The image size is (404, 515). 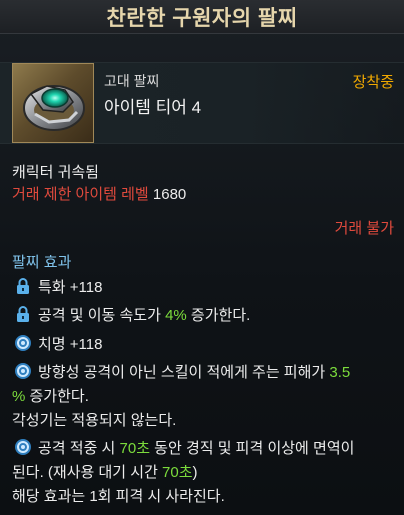 I want to click on effect-text: 치명 +118, so click(x=70, y=344).